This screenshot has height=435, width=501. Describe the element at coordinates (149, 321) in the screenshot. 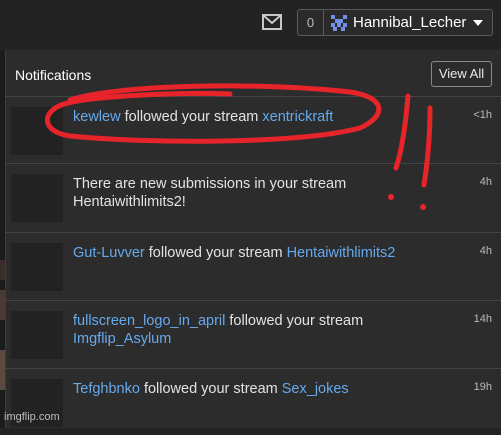

I see `notification-link: fullscreen_logo_in_april` at that location.